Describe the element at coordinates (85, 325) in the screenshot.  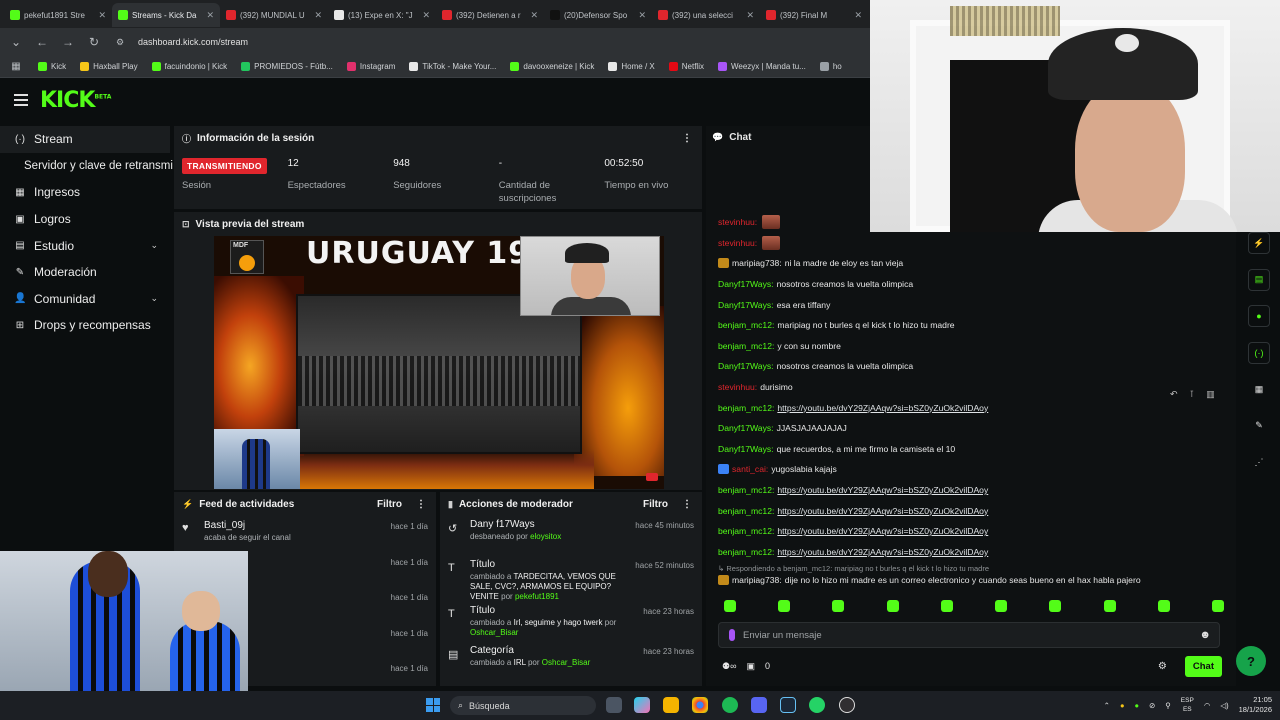
I see `sidebar-item: ⊞ Drops y recompensas` at that location.